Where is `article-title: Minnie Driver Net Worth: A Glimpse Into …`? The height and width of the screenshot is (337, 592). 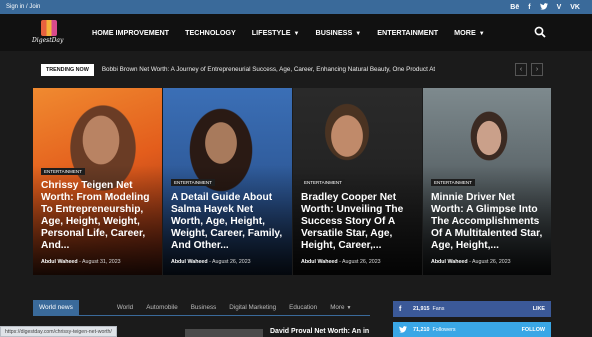
article-title: Minnie Driver Net Worth: A Glimpse Into … is located at coordinates (488, 222).